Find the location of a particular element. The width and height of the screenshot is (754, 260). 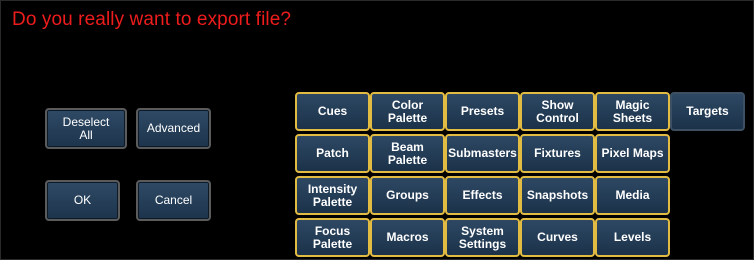

deselect-all-label: Deselect All is located at coordinates (86, 128).